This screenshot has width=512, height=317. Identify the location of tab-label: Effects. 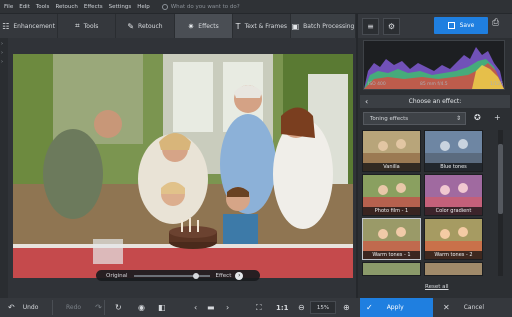
(208, 26).